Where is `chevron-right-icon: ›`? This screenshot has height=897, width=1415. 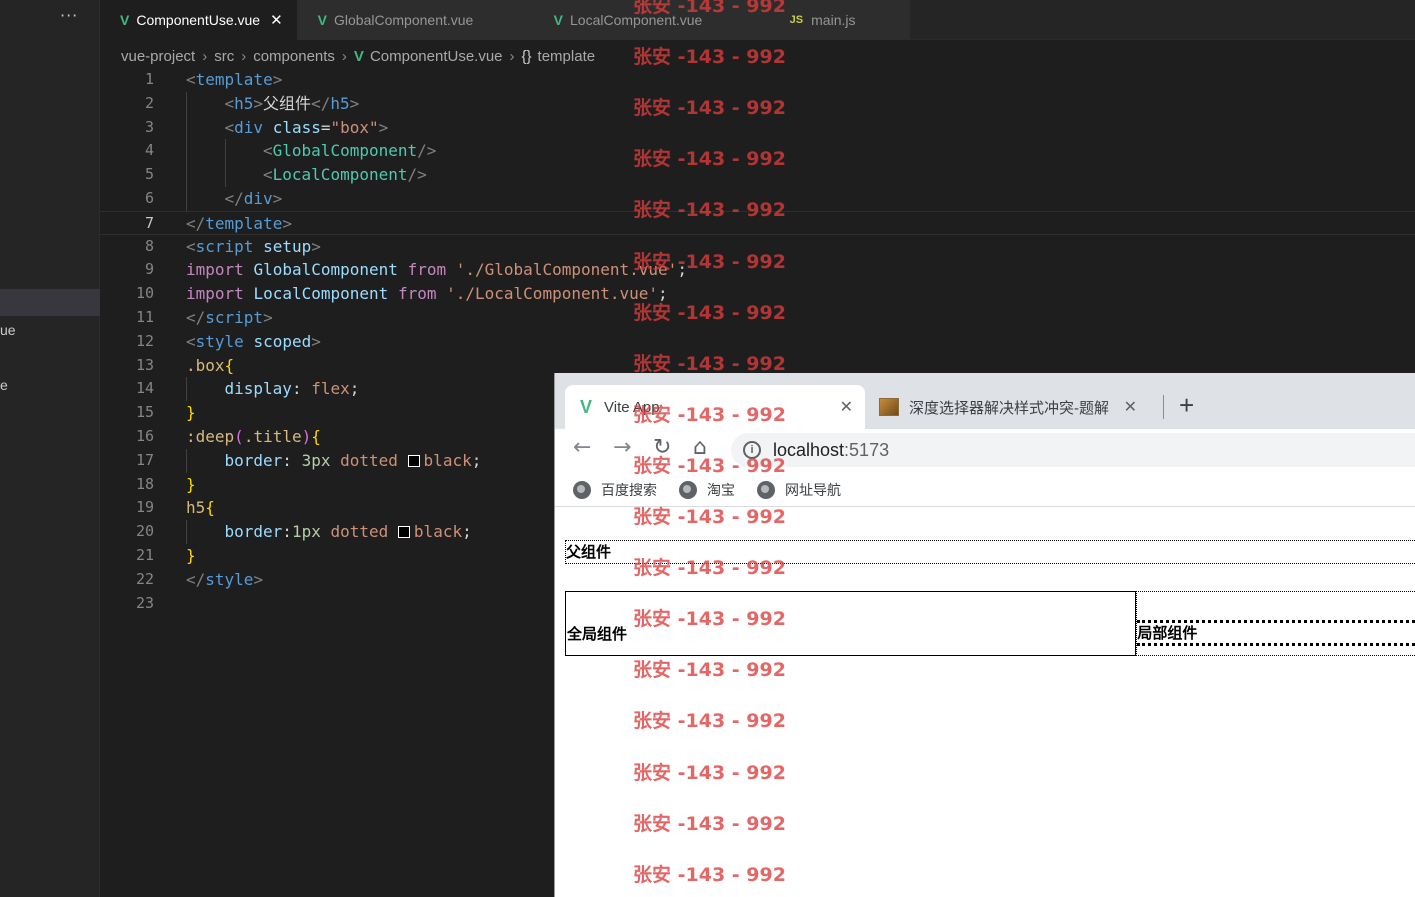 chevron-right-icon: › is located at coordinates (512, 56).